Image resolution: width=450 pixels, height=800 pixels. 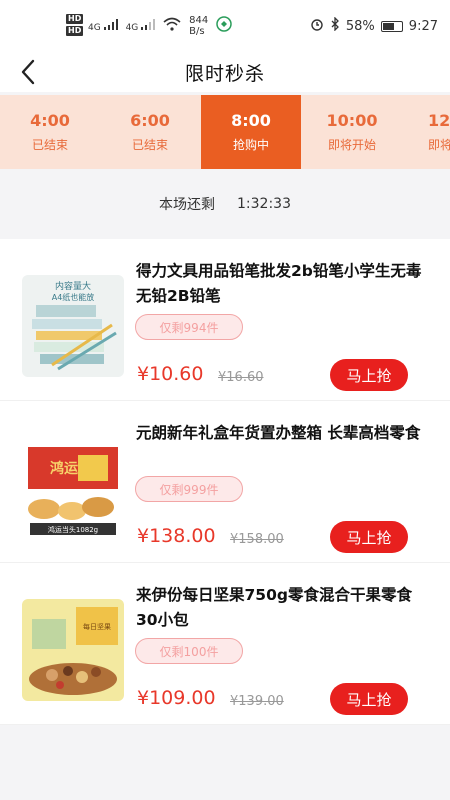 I want to click on stock-badge: 仅剩100件, so click(x=189, y=651).